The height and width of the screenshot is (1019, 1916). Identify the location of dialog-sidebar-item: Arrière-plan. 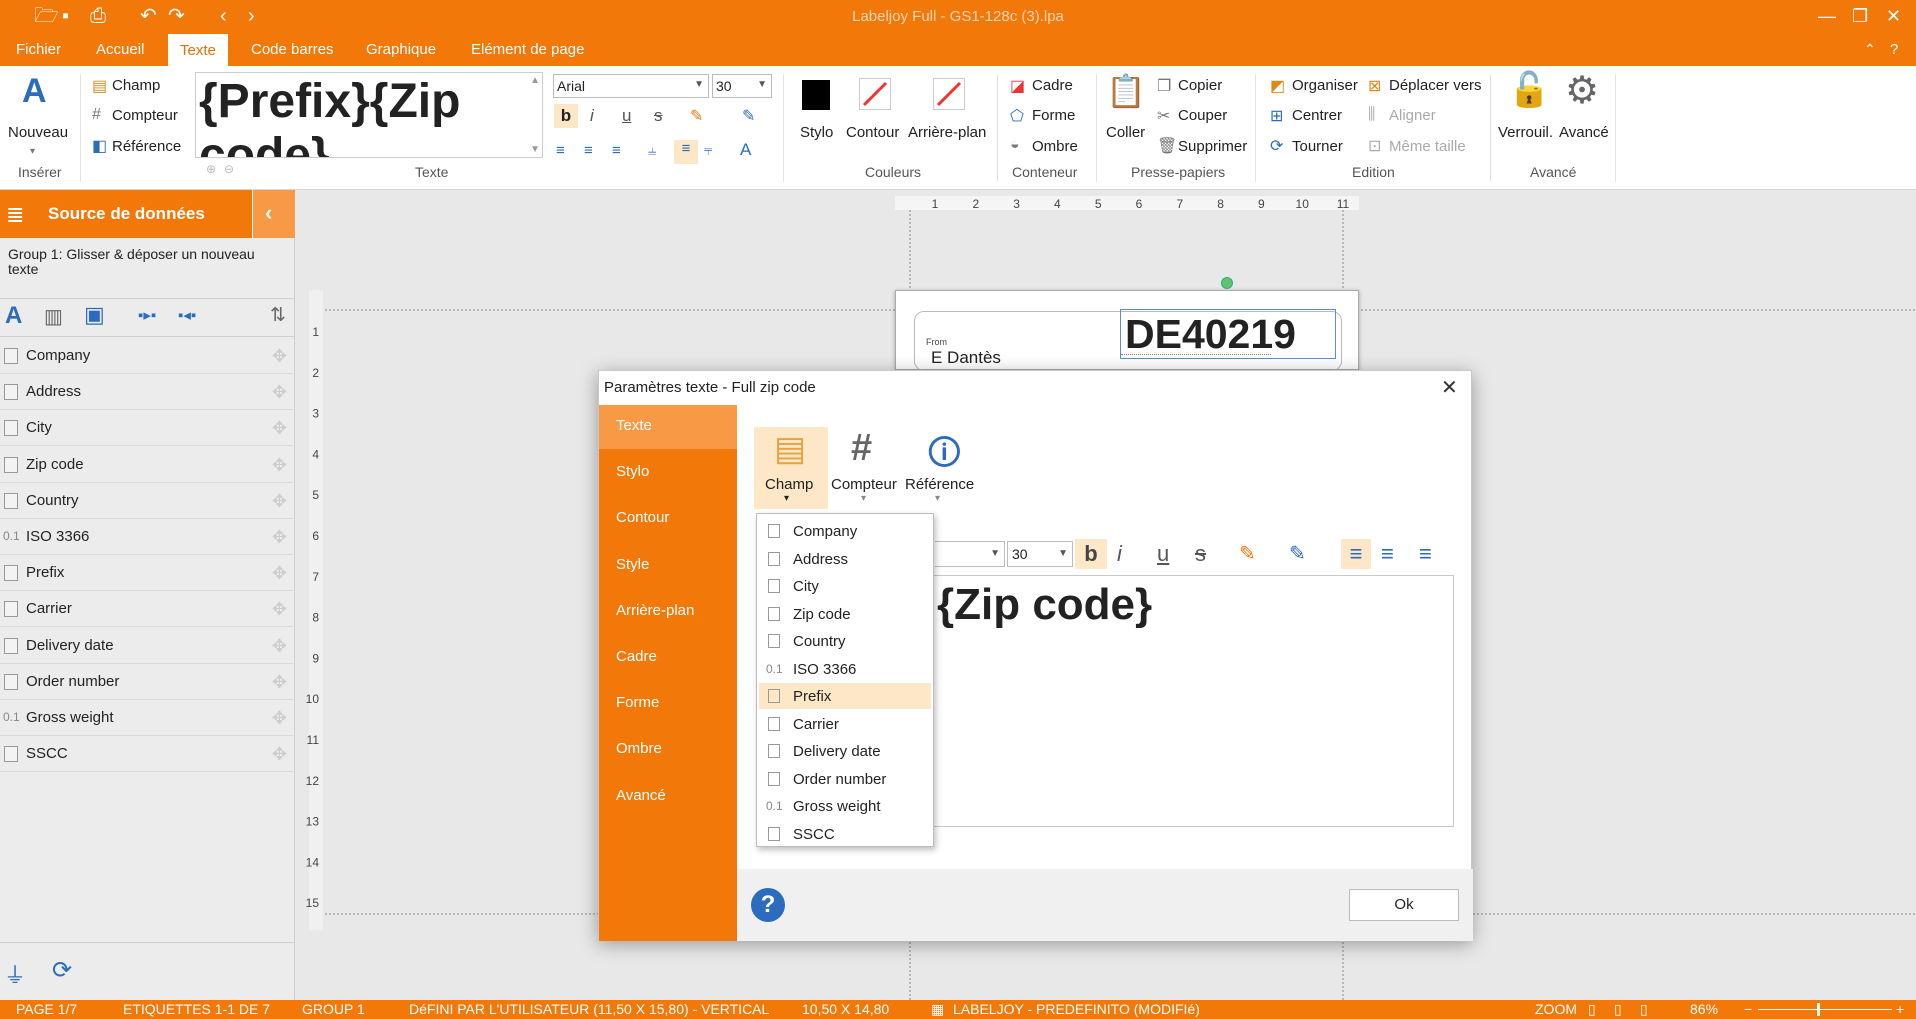
(668, 612).